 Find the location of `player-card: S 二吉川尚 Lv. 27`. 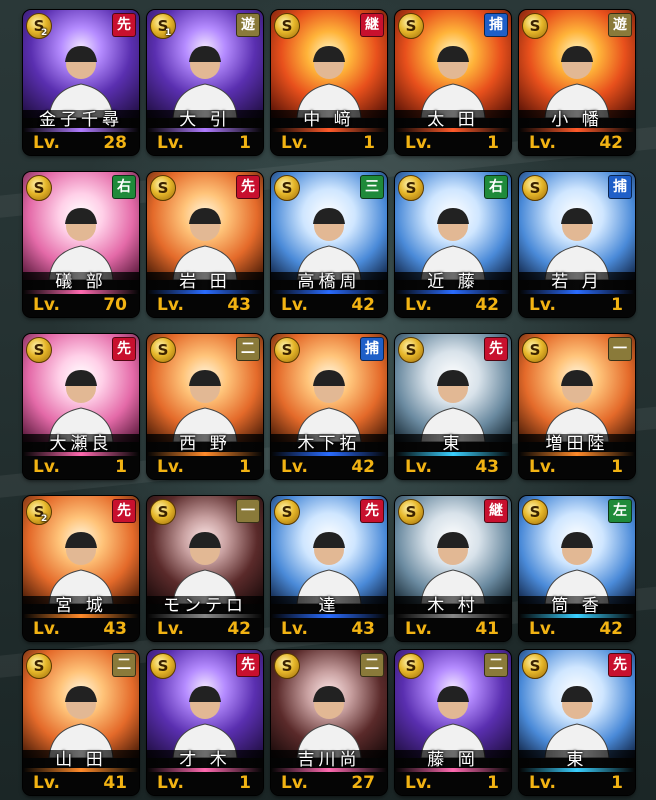

player-card: S 二吉川尚 Lv. 27 is located at coordinates (329, 722).